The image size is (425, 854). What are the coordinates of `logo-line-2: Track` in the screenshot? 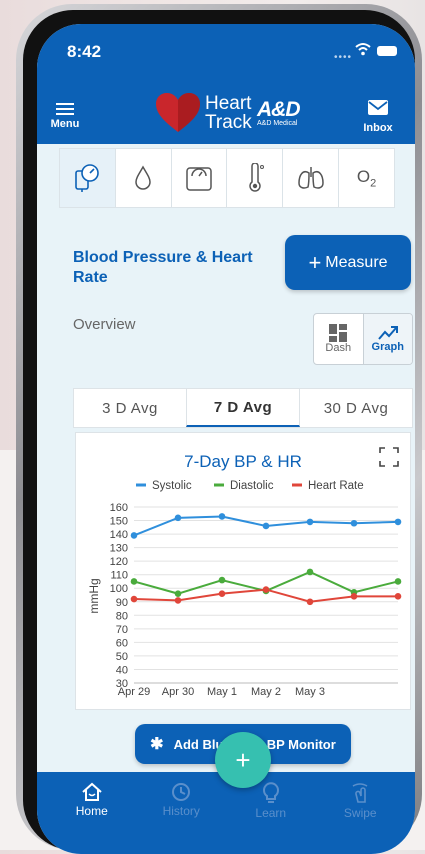 It's located at (228, 122).